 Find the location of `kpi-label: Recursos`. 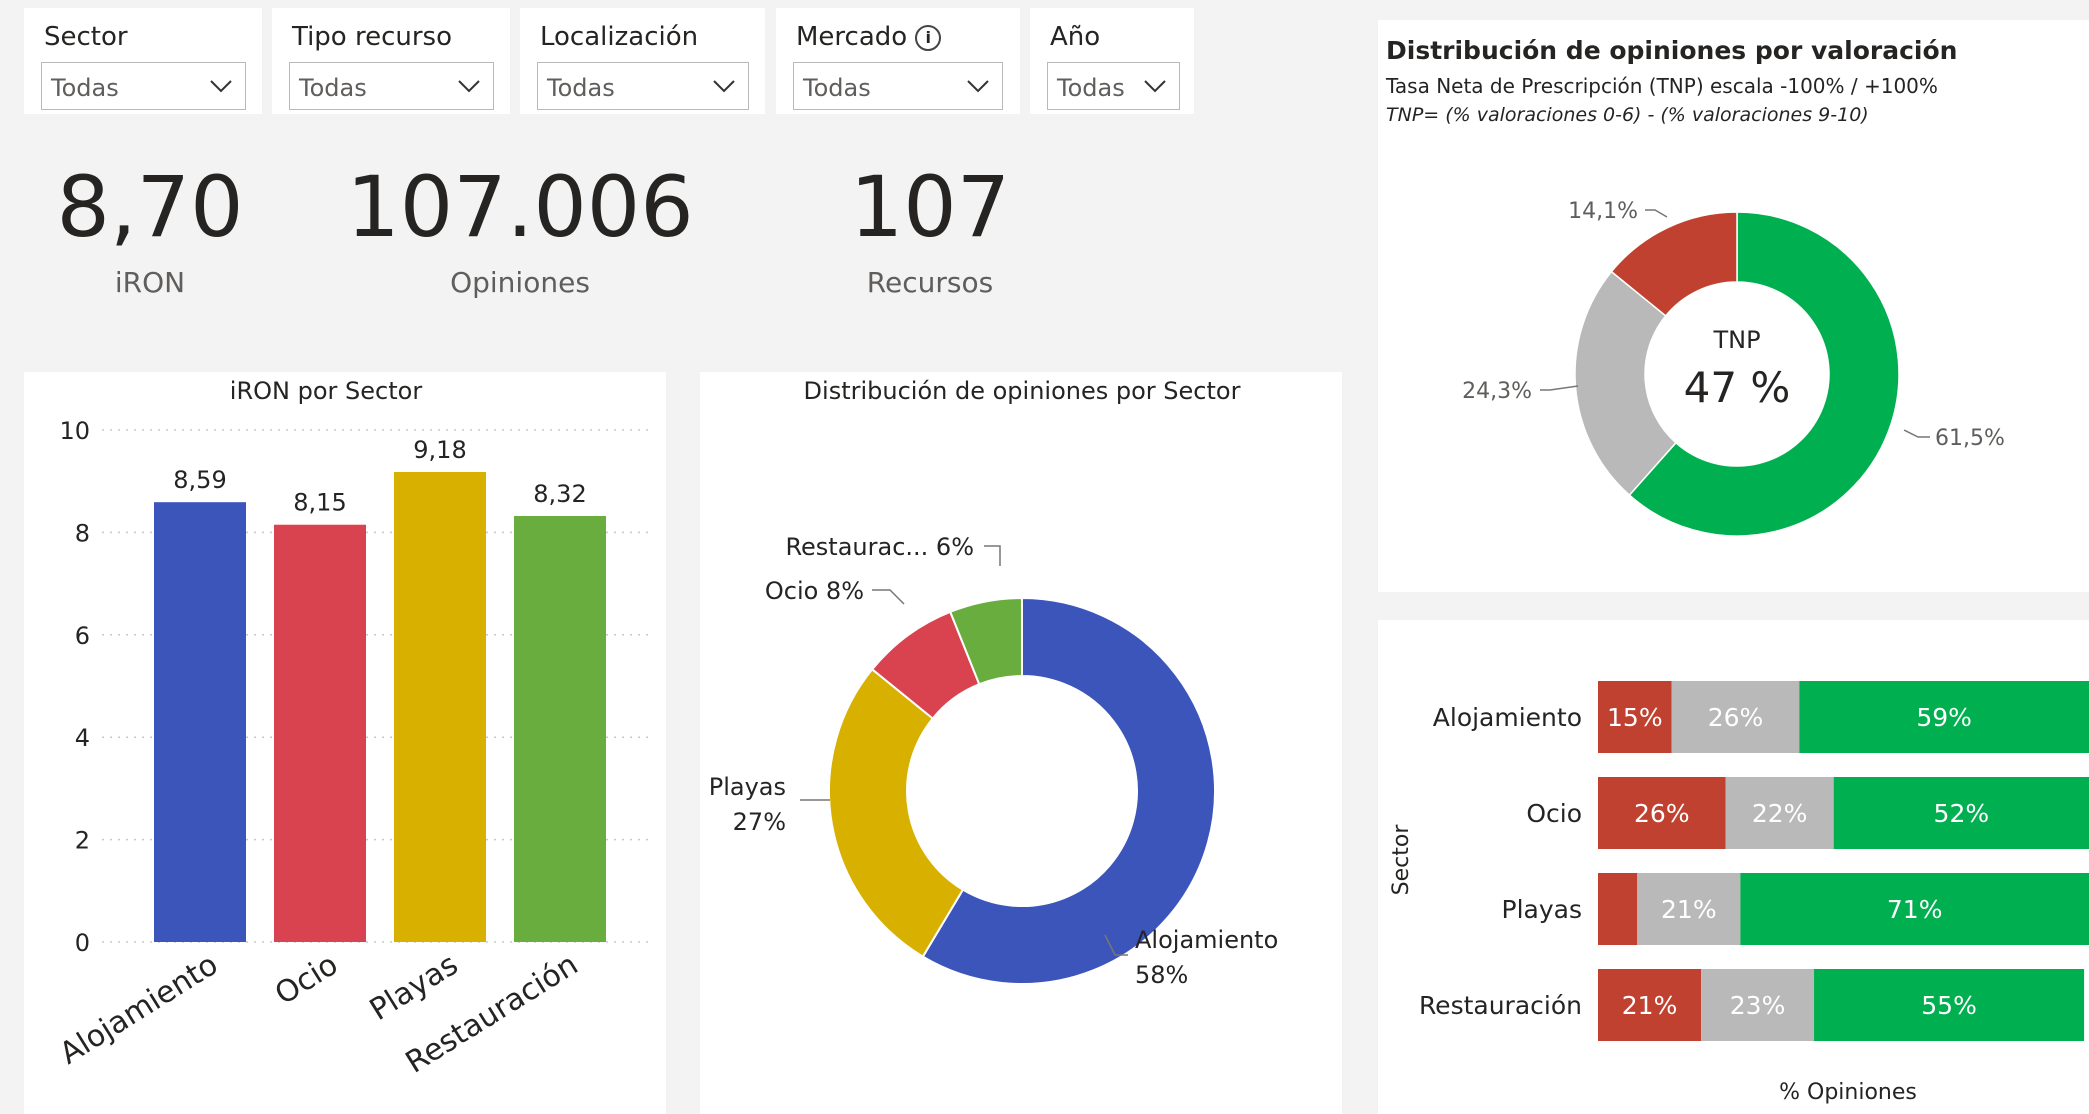

kpi-label: Recursos is located at coordinates (930, 282).